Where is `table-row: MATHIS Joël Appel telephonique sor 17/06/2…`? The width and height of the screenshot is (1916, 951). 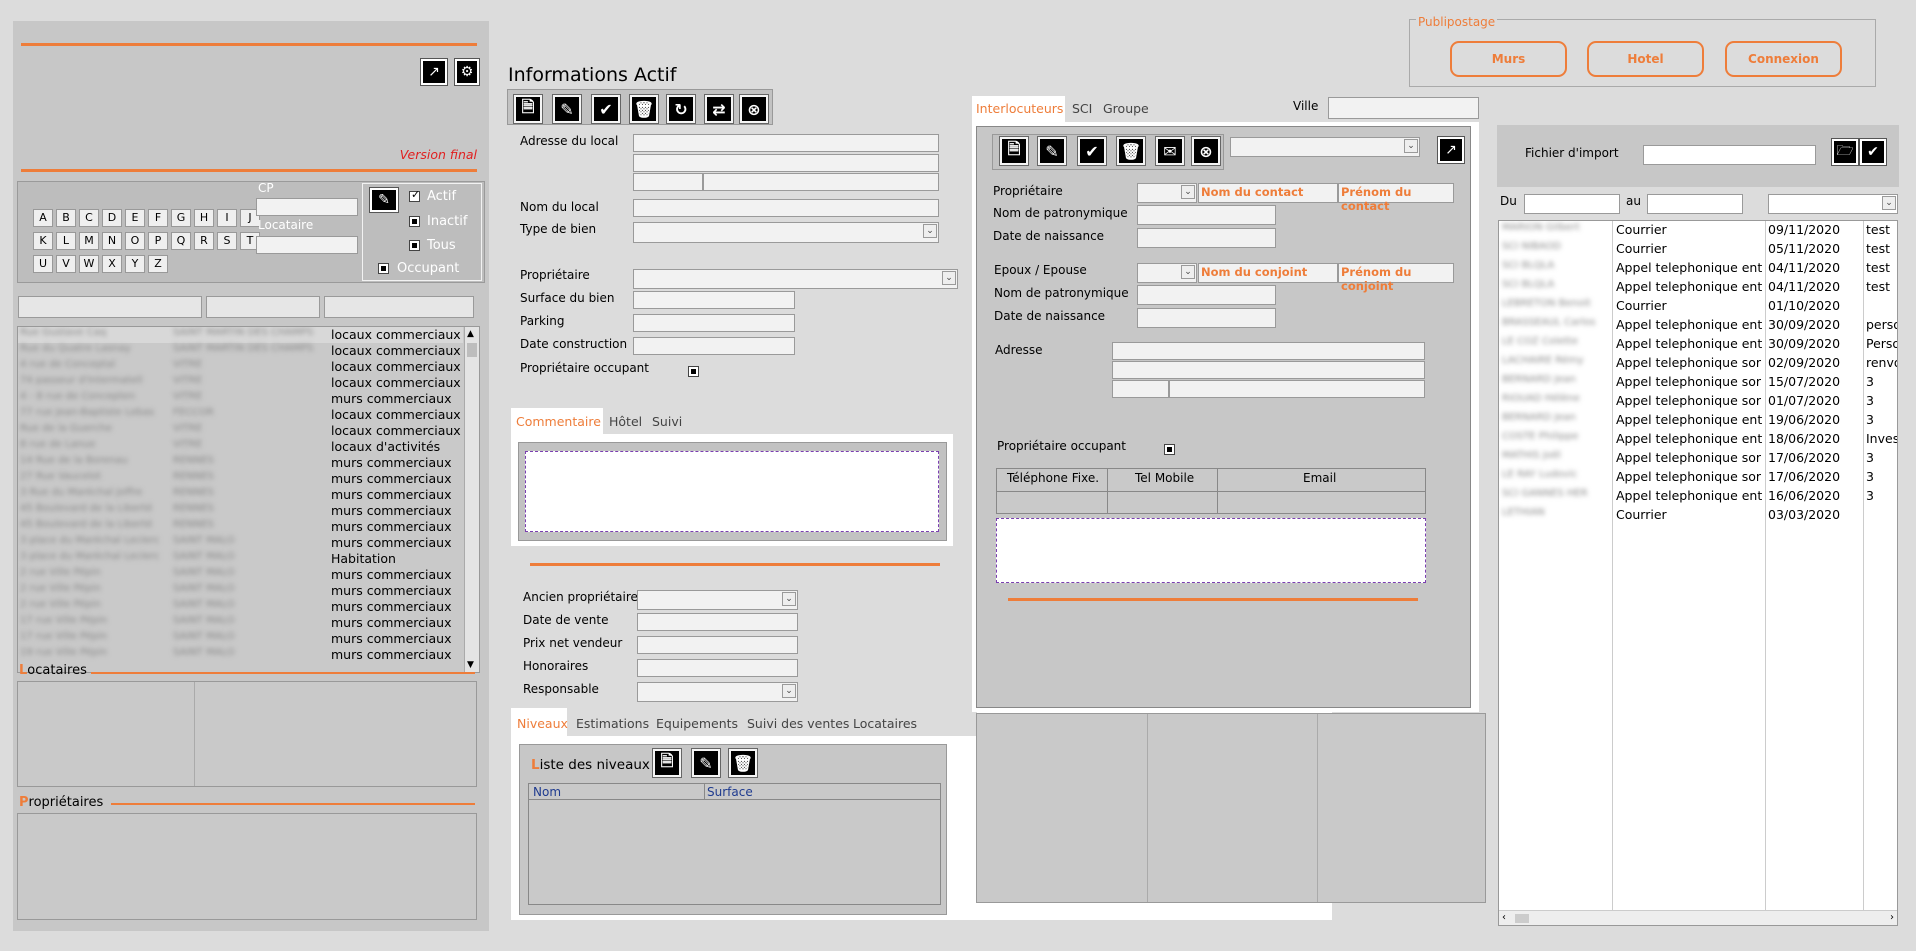 table-row: MATHIS Joël Appel telephonique sor 17/06/2… is located at coordinates (1698, 458).